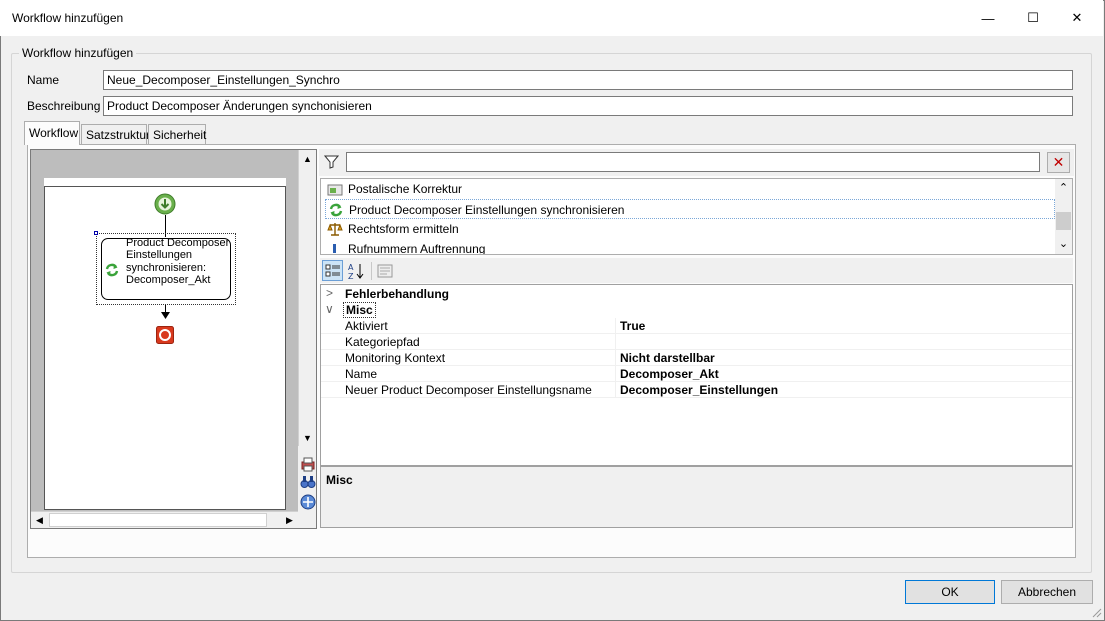 This screenshot has height=621, width=1105. I want to click on property-row-name: Name Decomposer_Akt, so click(696, 374).